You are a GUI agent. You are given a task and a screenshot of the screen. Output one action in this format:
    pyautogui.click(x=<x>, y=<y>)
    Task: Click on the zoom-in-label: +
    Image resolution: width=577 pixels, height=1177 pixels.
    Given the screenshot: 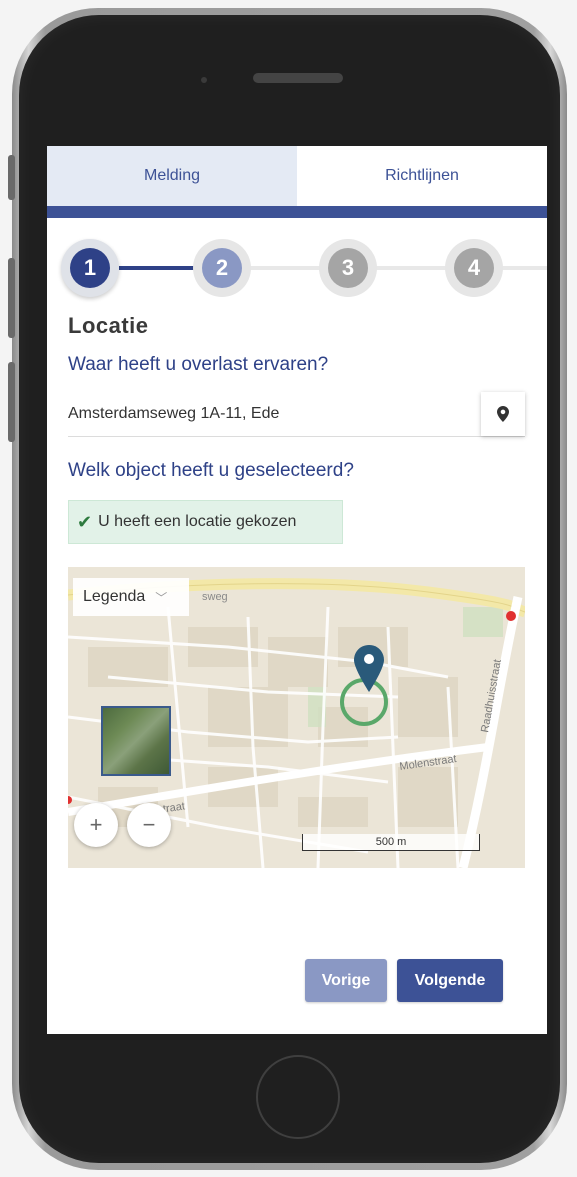 What is the action you would take?
    pyautogui.click(x=96, y=824)
    